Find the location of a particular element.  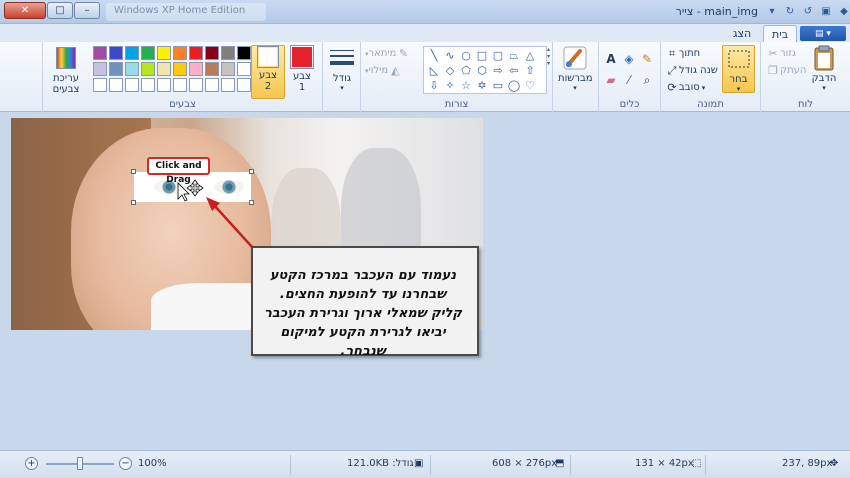

zoom-slider-thumb is located at coordinates (80, 463).